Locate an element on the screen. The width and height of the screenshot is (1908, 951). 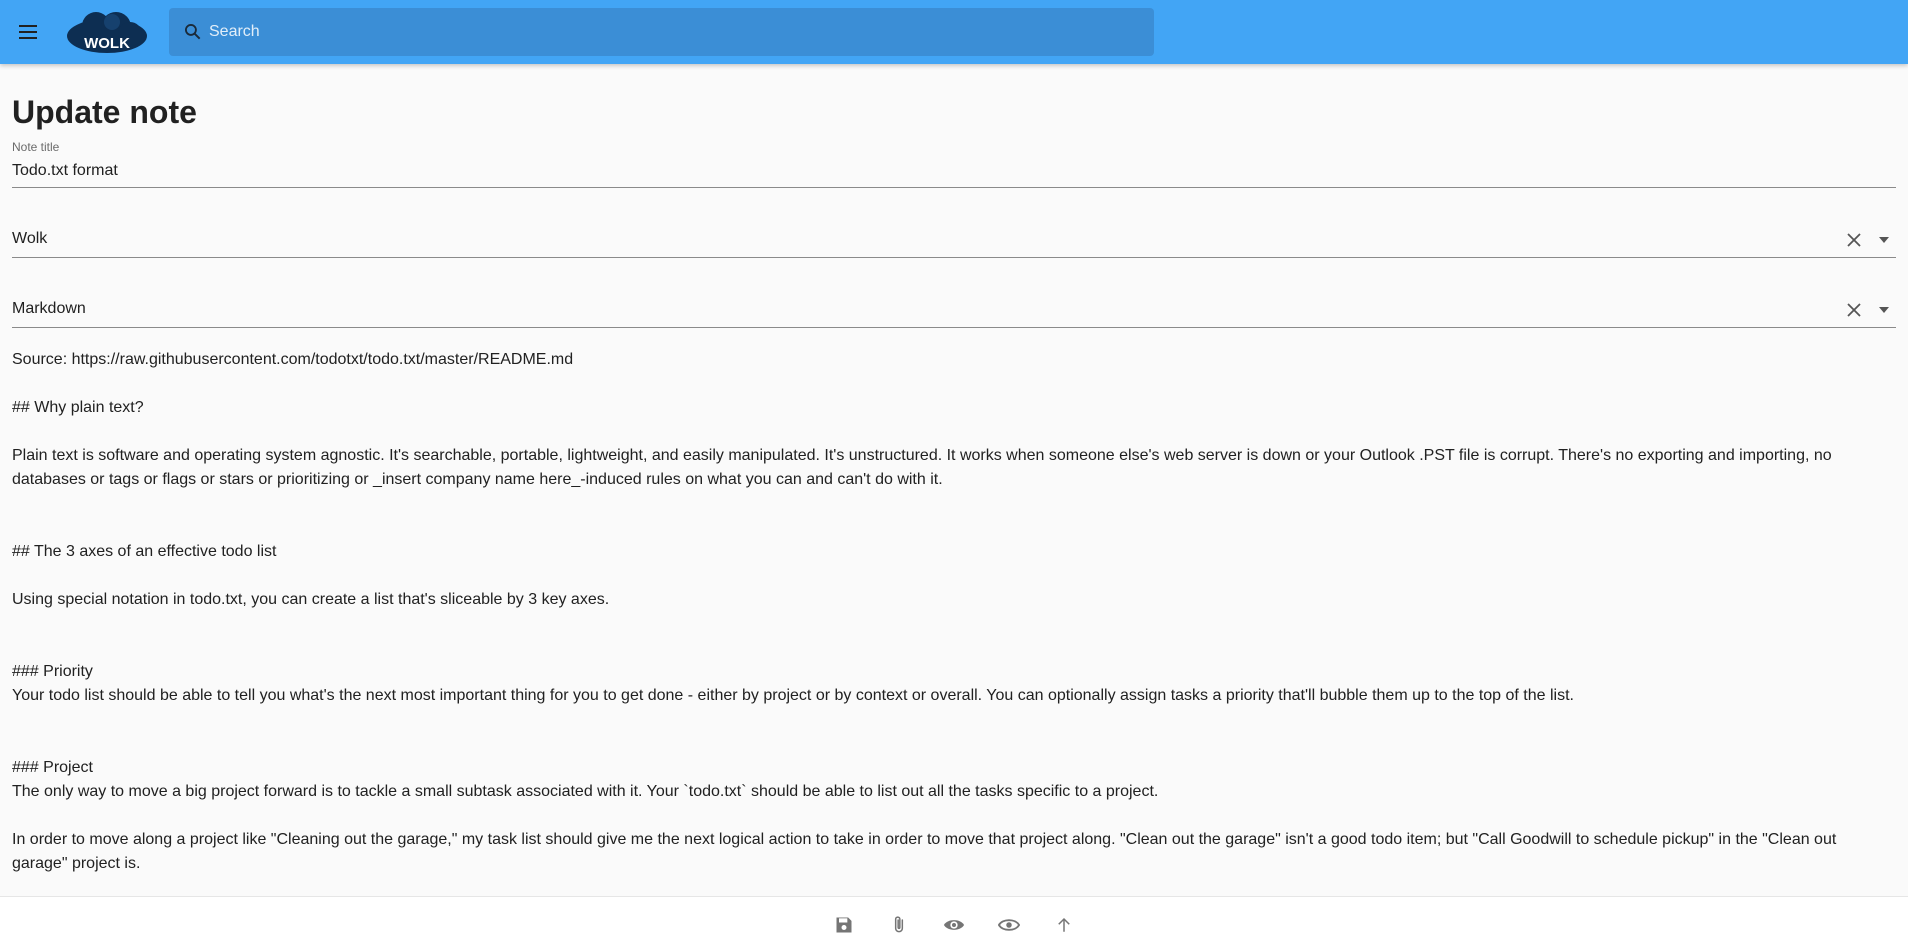
arrow-up-icon is located at coordinates (1064, 924).